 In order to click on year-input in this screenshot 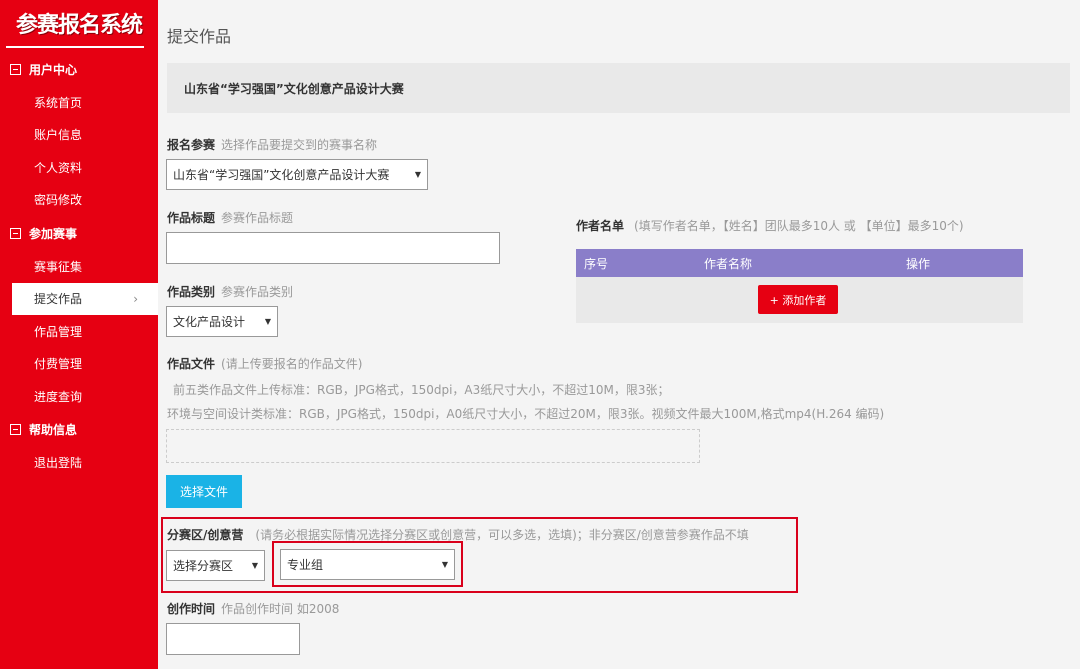, I will do `click(233, 639)`.